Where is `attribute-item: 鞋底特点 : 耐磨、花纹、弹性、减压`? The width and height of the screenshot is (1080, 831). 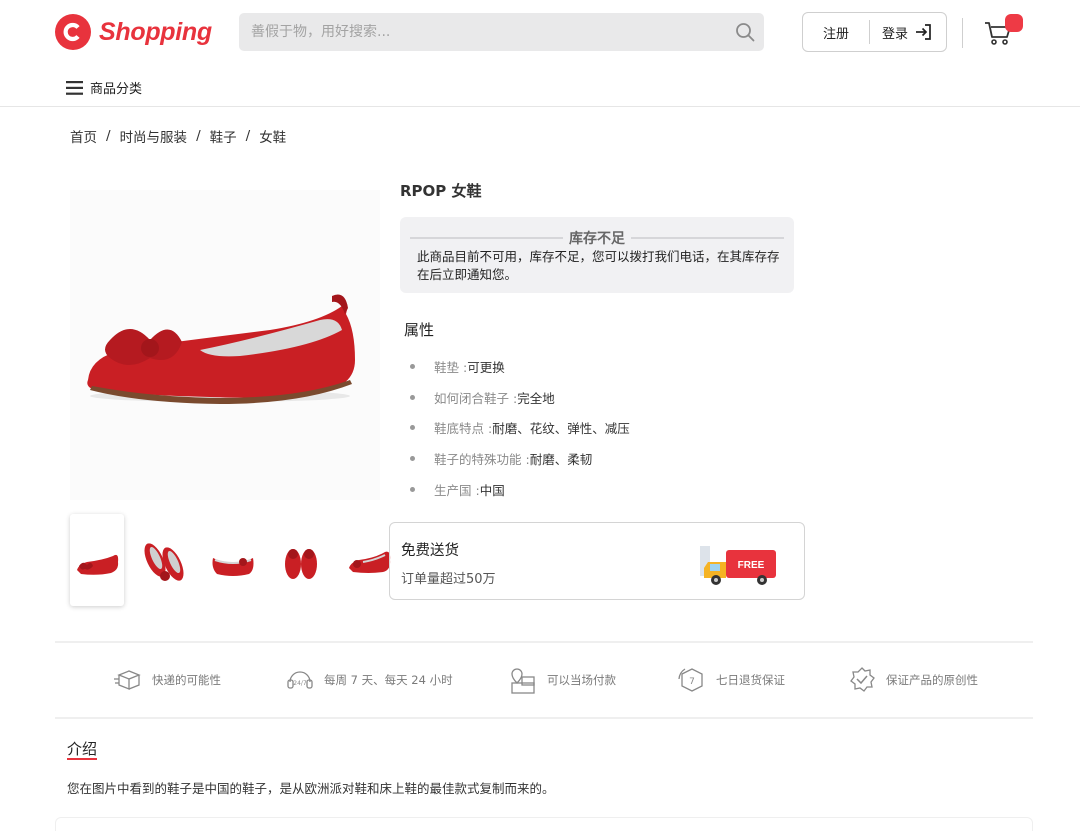 attribute-item: 鞋底特点 : 耐磨、花纹、弹性、减压 is located at coordinates (520, 427).